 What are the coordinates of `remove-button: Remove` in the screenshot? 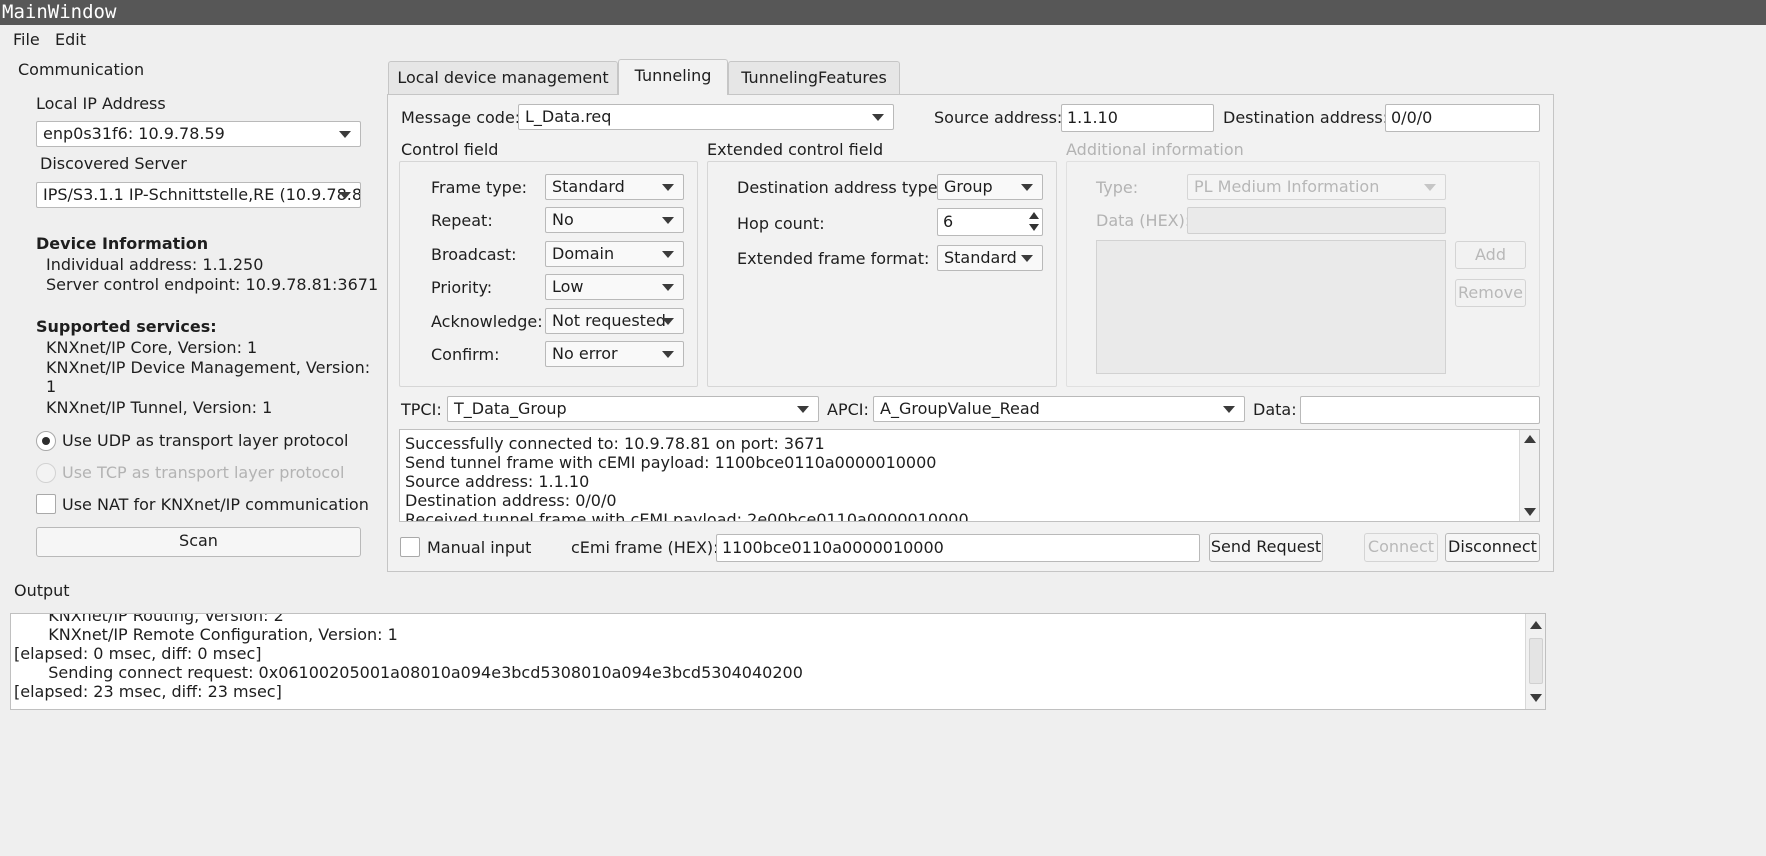 It's located at (1490, 293).